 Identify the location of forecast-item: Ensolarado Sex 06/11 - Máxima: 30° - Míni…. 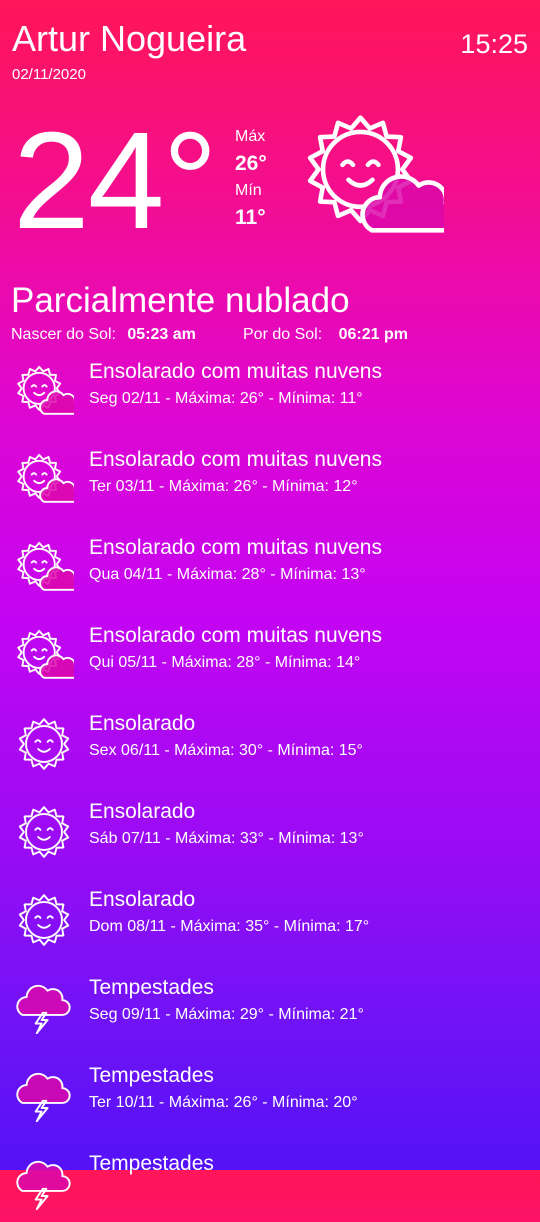
(270, 747).